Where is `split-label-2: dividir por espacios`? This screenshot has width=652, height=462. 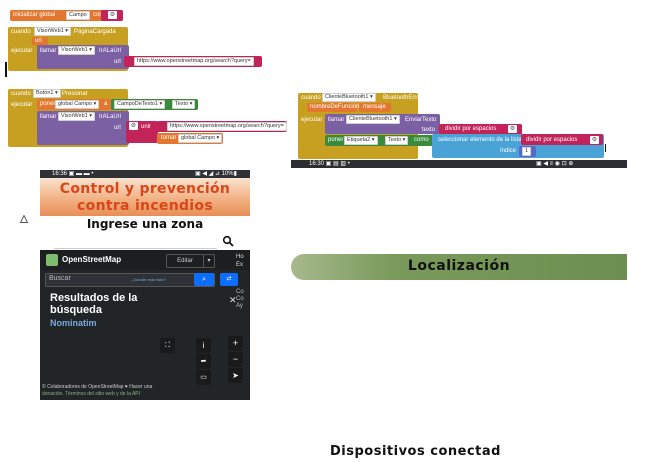 split-label-2: dividir por espacios is located at coordinates (552, 140).